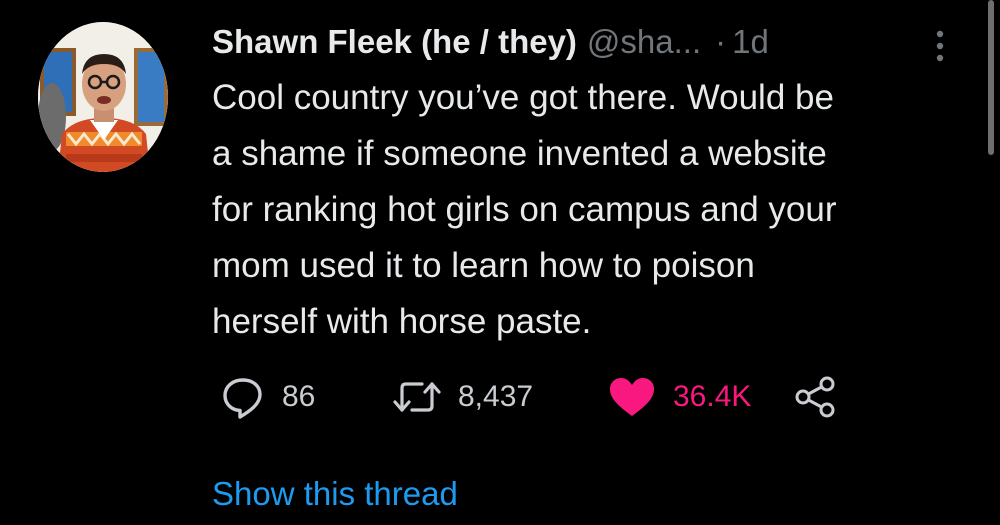 The width and height of the screenshot is (1000, 525). What do you see at coordinates (242, 398) in the screenshot?
I see `reply-bubble-icon` at bounding box center [242, 398].